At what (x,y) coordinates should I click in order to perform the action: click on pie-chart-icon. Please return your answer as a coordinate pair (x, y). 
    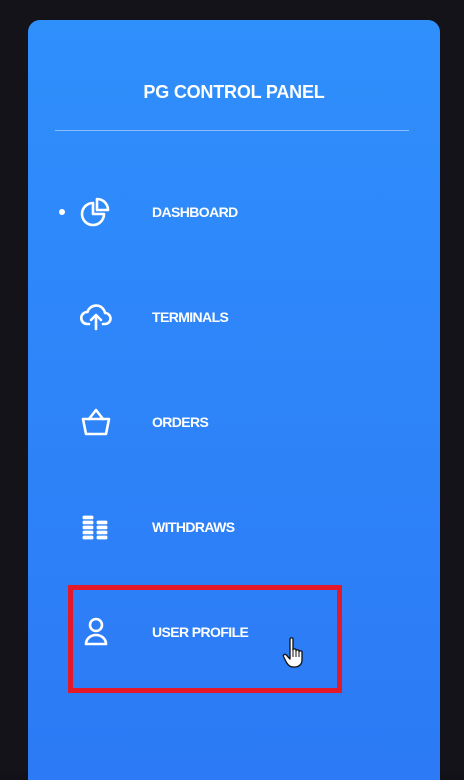
    Looking at the image, I should click on (96, 212).